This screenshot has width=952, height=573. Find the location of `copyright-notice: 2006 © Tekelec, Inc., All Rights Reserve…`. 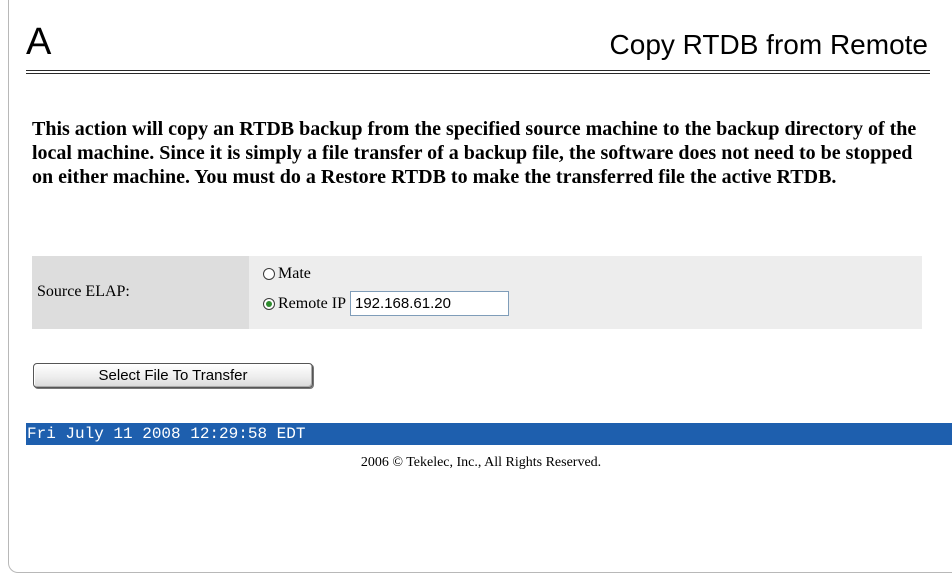

copyright-notice: 2006 © Tekelec, Inc., All Rights Reserve… is located at coordinates (481, 462).